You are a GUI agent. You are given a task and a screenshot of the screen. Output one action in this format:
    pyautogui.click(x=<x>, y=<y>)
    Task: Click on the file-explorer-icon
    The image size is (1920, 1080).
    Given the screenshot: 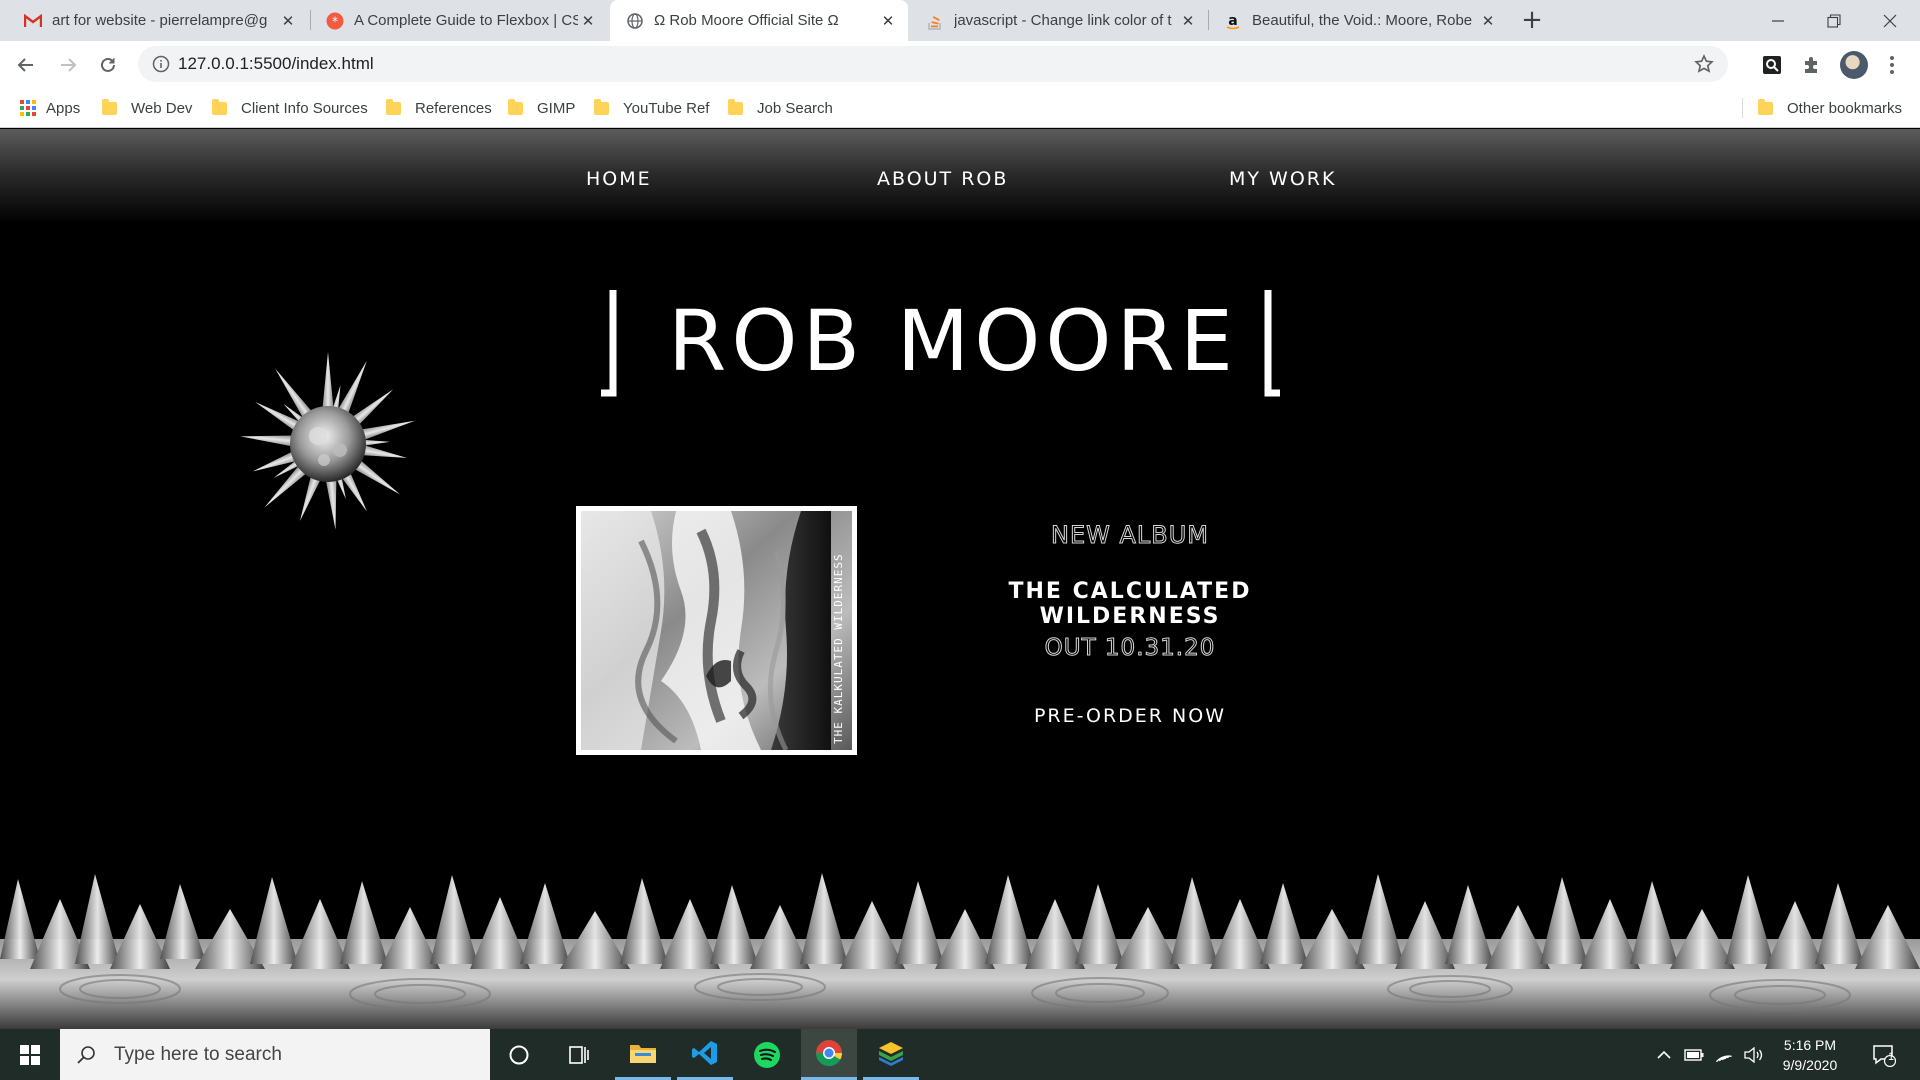 What is the action you would take?
    pyautogui.click(x=643, y=1054)
    